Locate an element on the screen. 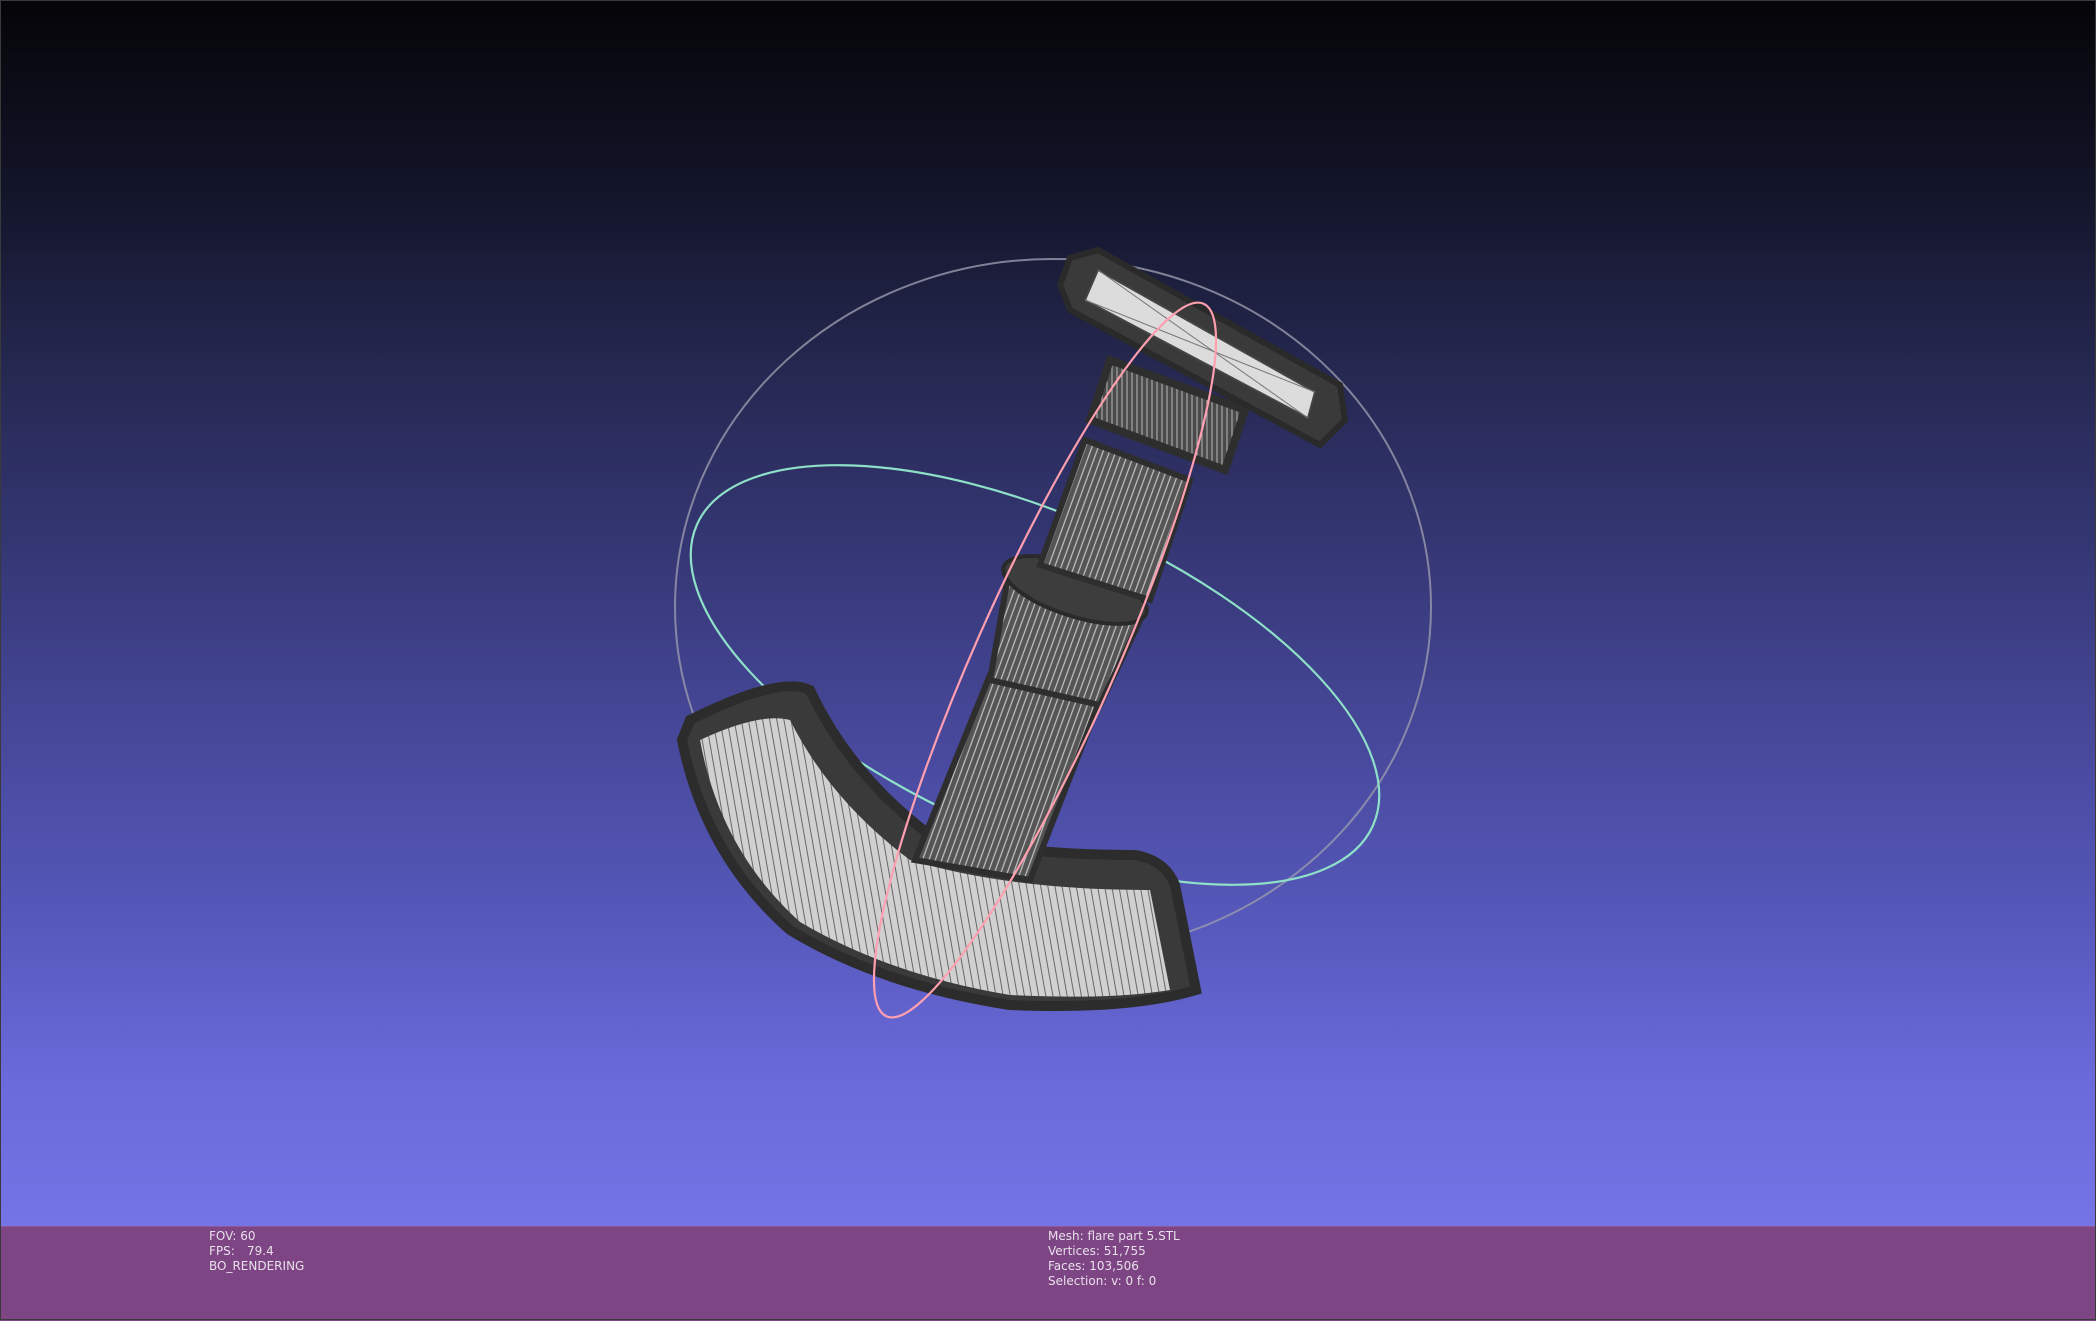 The height and width of the screenshot is (1321, 2096). faces-readout: Faces: 103,506 is located at coordinates (1093, 1266).